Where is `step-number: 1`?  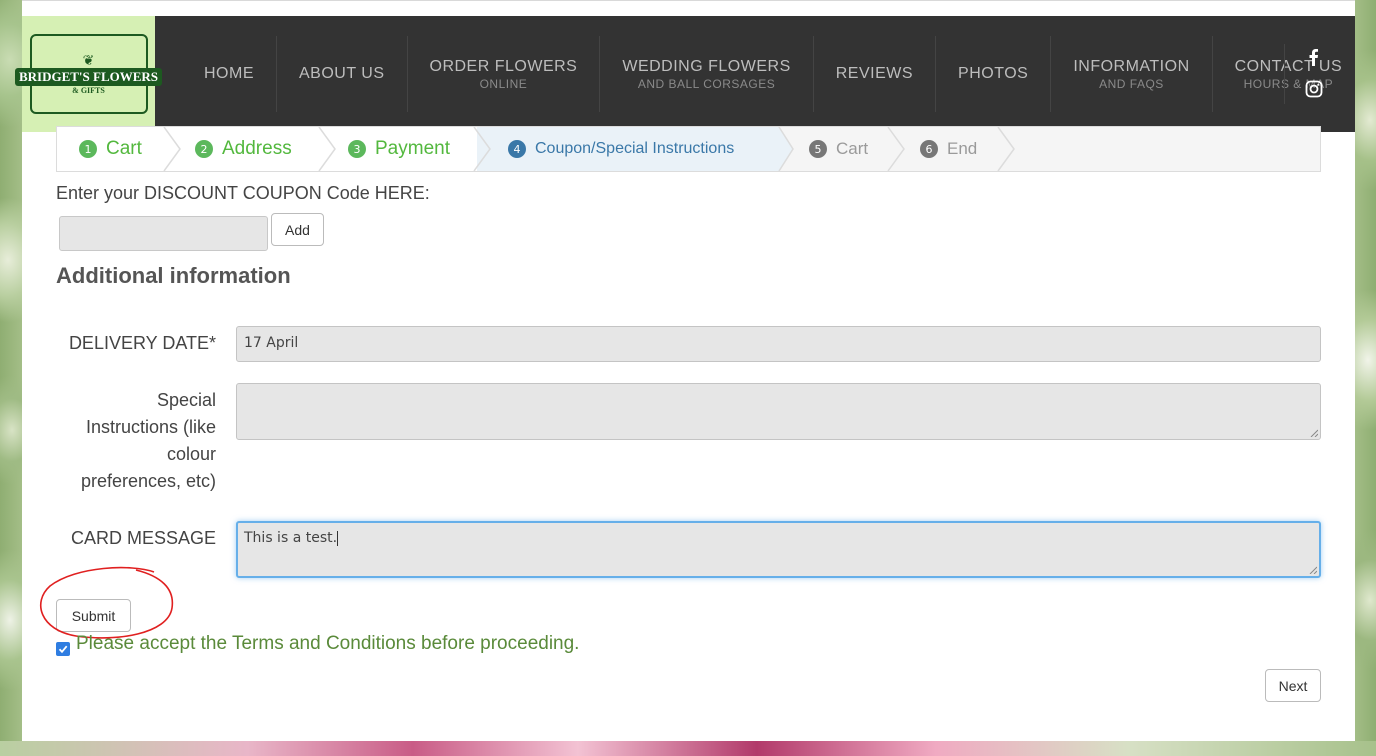
step-number: 1 is located at coordinates (88, 149).